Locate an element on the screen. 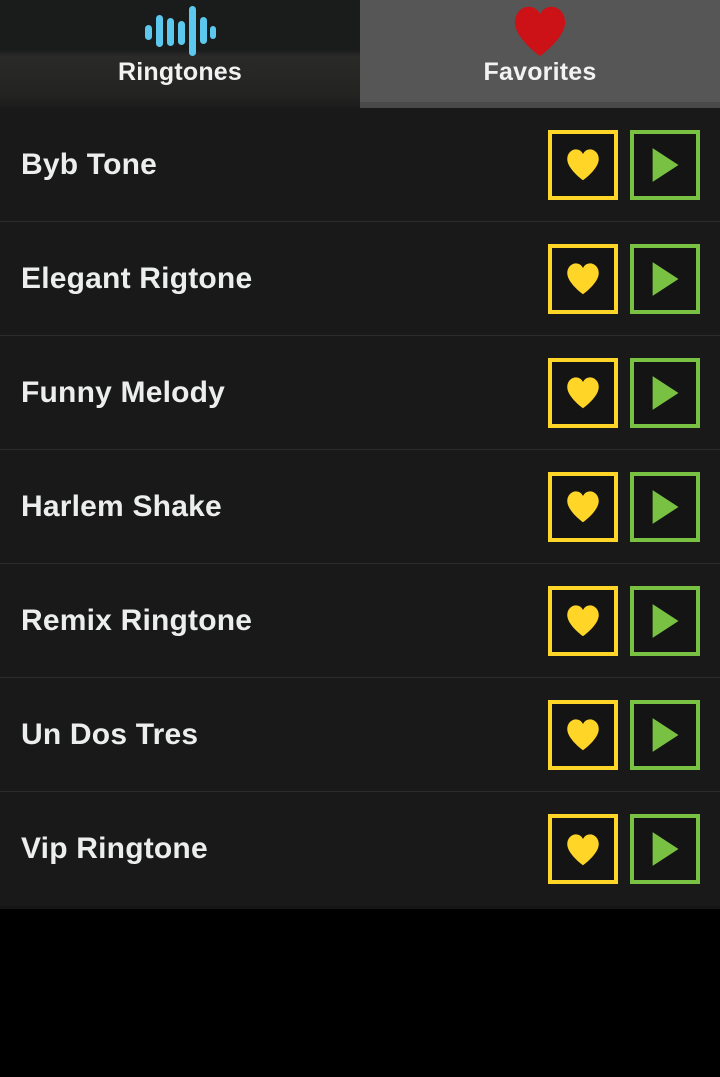  ringtone-title: Byb Tone is located at coordinates (89, 164).